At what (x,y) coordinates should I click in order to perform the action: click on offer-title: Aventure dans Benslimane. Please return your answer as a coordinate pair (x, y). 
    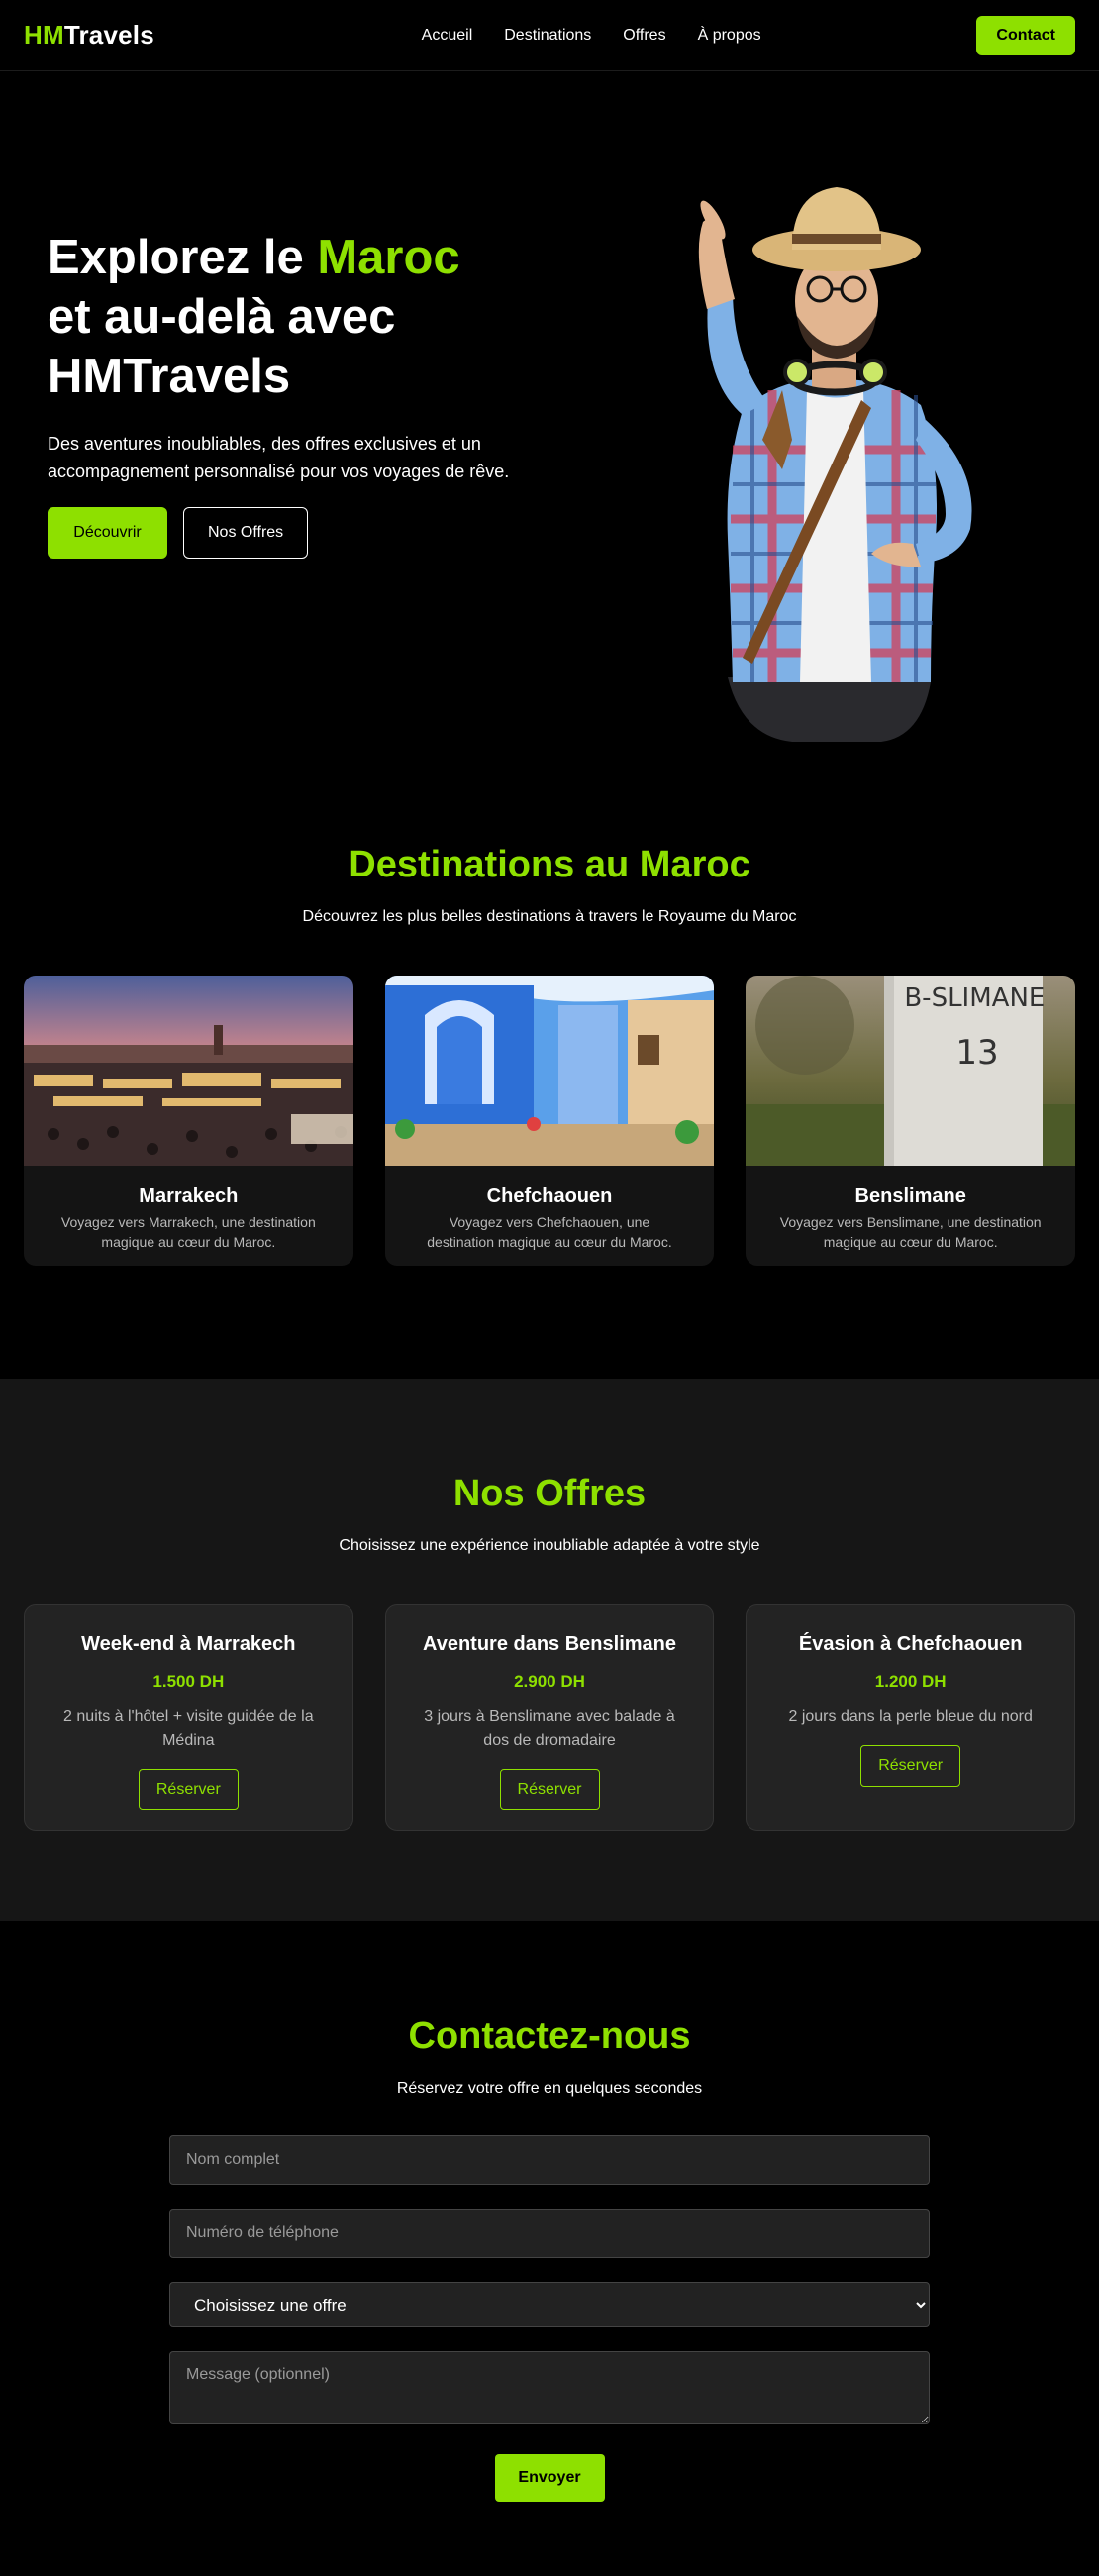
    Looking at the image, I should click on (550, 1644).